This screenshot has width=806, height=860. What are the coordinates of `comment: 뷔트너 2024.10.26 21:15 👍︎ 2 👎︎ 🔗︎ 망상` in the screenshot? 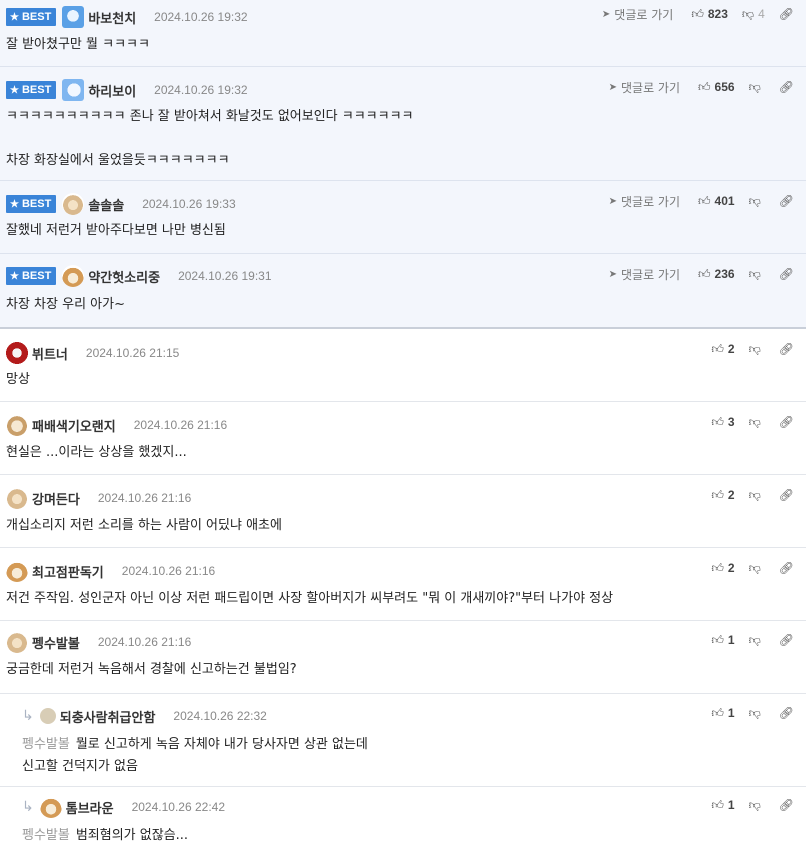 It's located at (403, 365).